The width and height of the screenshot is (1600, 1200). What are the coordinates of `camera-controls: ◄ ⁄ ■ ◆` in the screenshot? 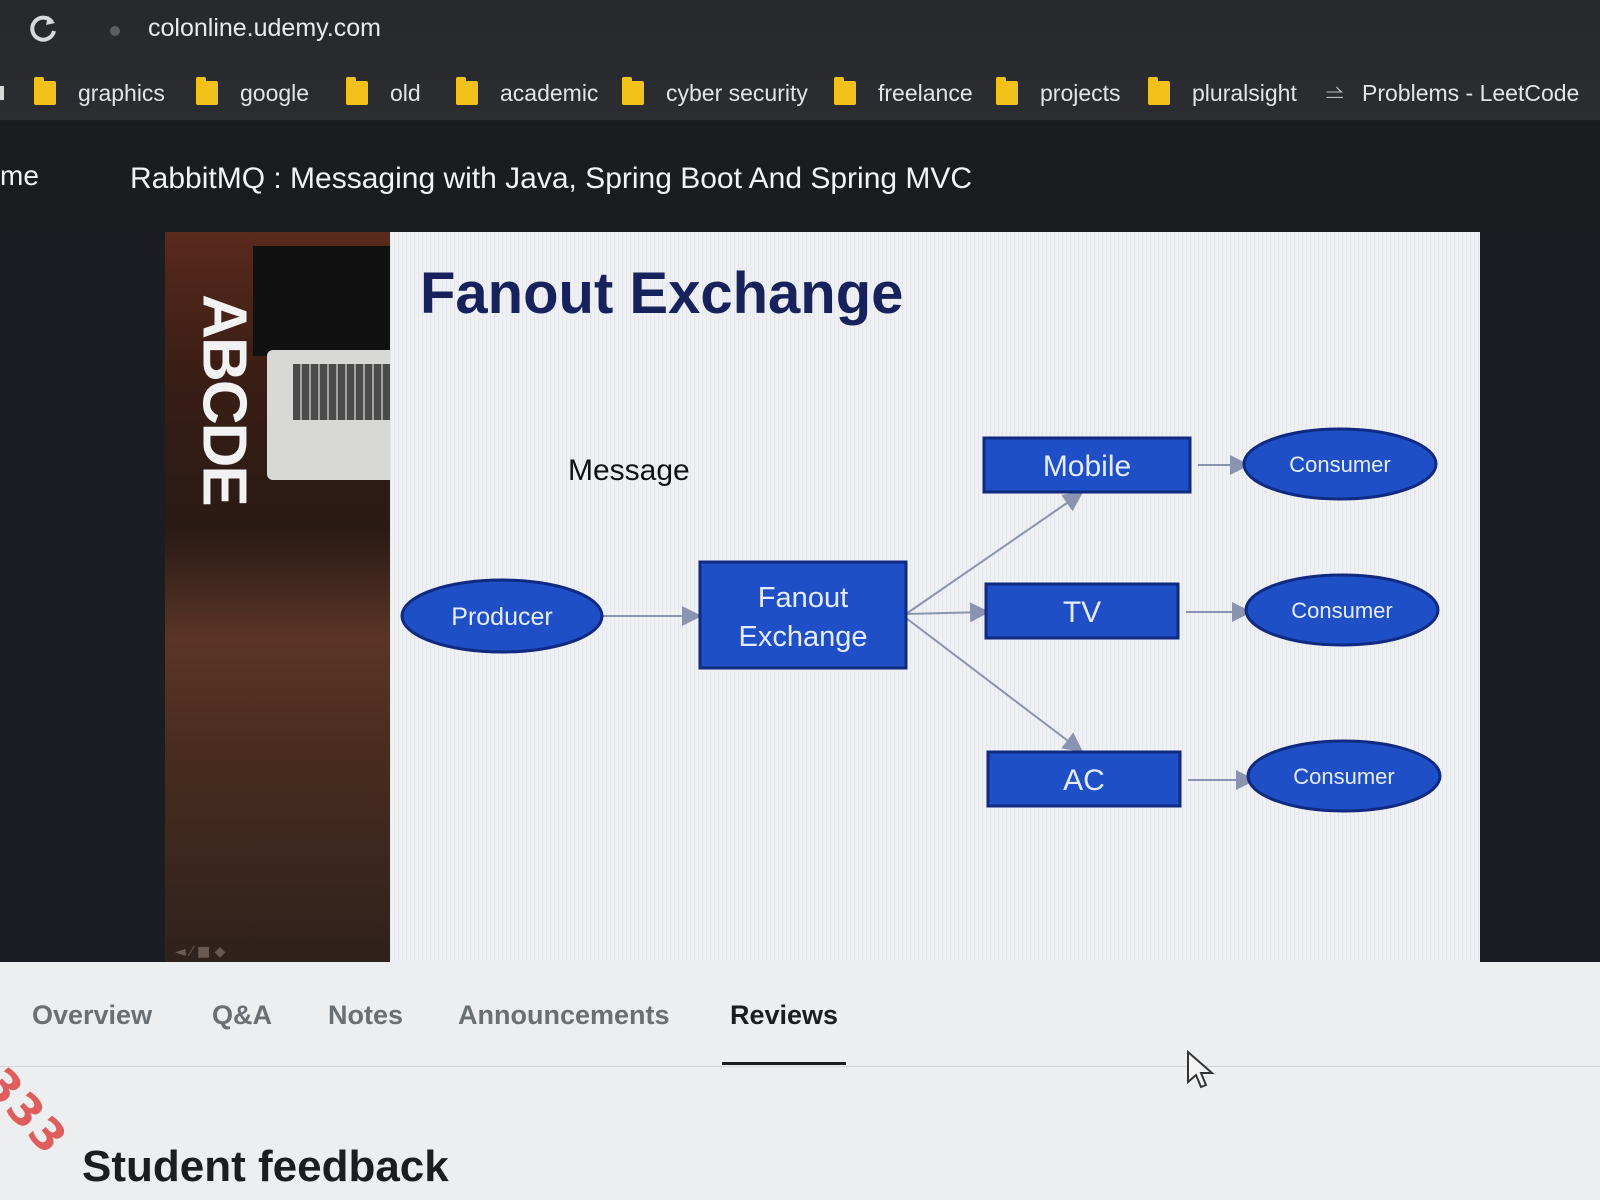 It's located at (200, 952).